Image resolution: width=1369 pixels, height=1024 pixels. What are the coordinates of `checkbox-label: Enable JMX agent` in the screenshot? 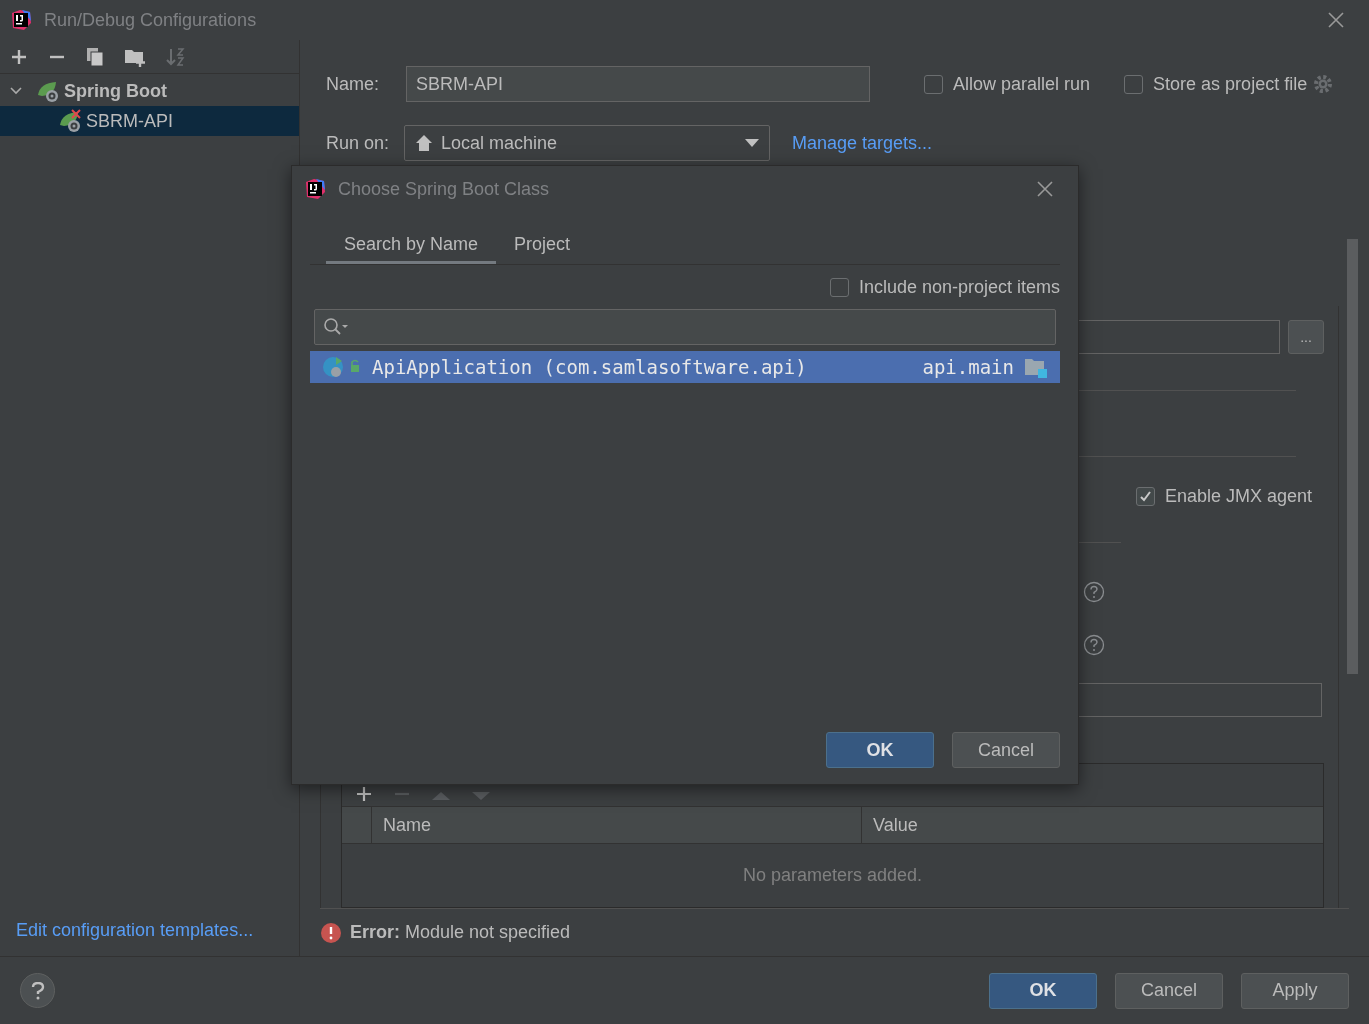 It's located at (1238, 496).